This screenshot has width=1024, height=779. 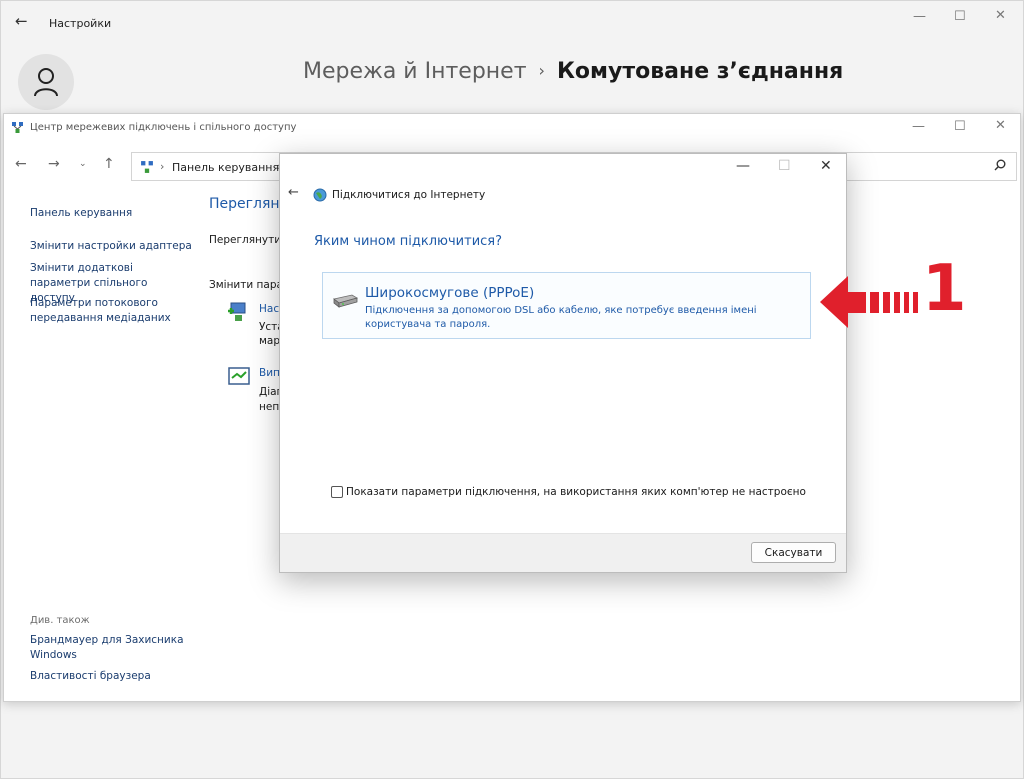 I want to click on dialog-title: Підключитися до Інтернету, so click(x=409, y=195).